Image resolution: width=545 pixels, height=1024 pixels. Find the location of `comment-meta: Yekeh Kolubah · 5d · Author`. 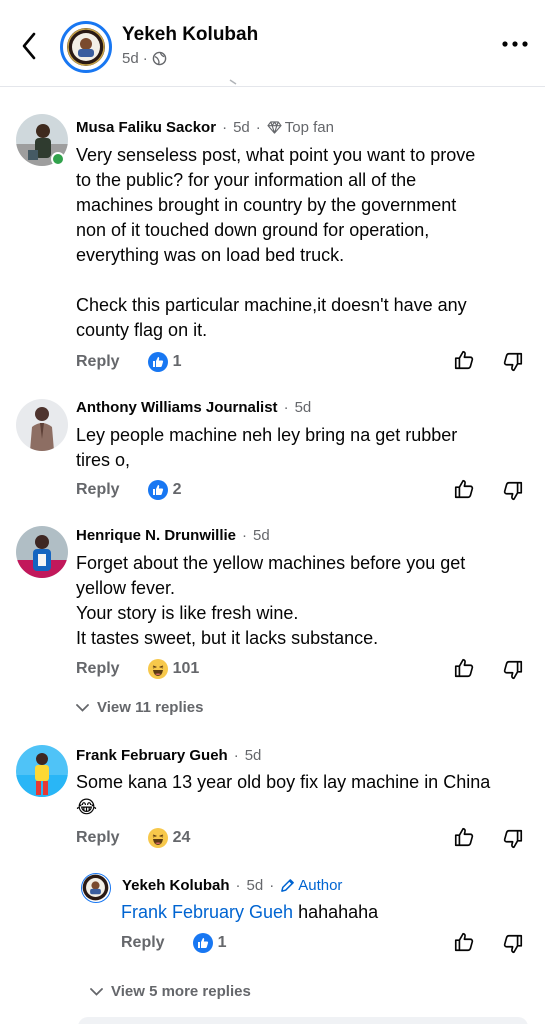

comment-meta: Yekeh Kolubah · 5d · Author is located at coordinates (232, 885).